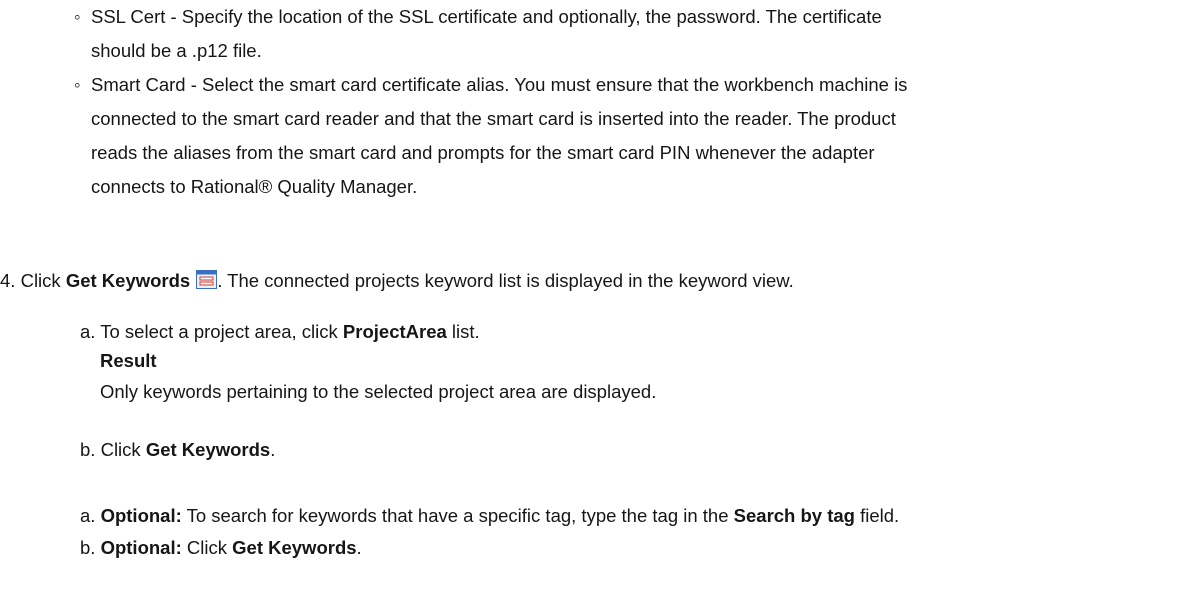 Image resolution: width=1184 pixels, height=601 pixels. Describe the element at coordinates (794, 515) in the screenshot. I see `search-by-tag-label: Search by tag` at that location.